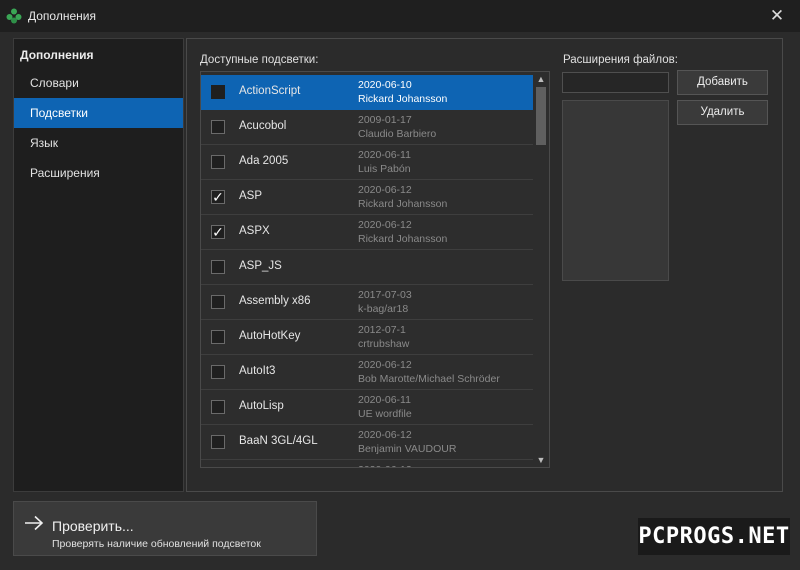 The image size is (800, 570). Describe the element at coordinates (384, 169) in the screenshot. I see `syntax-author: Luis Pabón` at that location.